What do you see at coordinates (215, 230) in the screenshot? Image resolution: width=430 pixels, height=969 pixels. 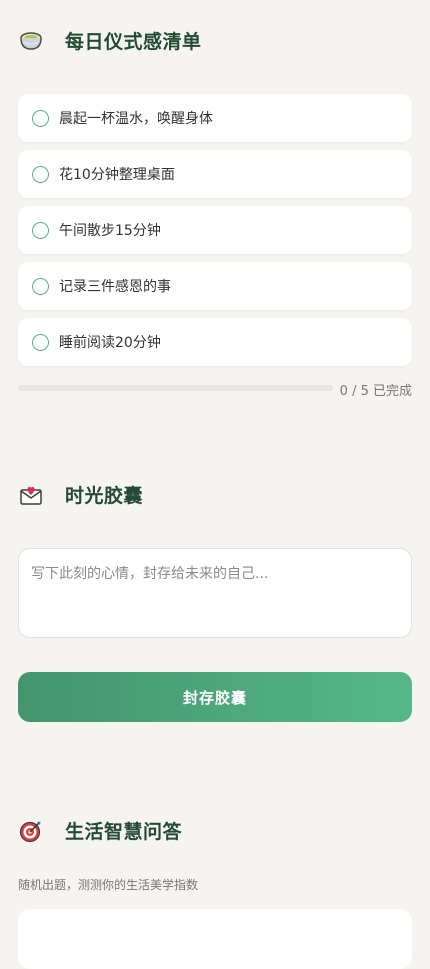 I see `checklist-item: 午间散步15分钟` at bounding box center [215, 230].